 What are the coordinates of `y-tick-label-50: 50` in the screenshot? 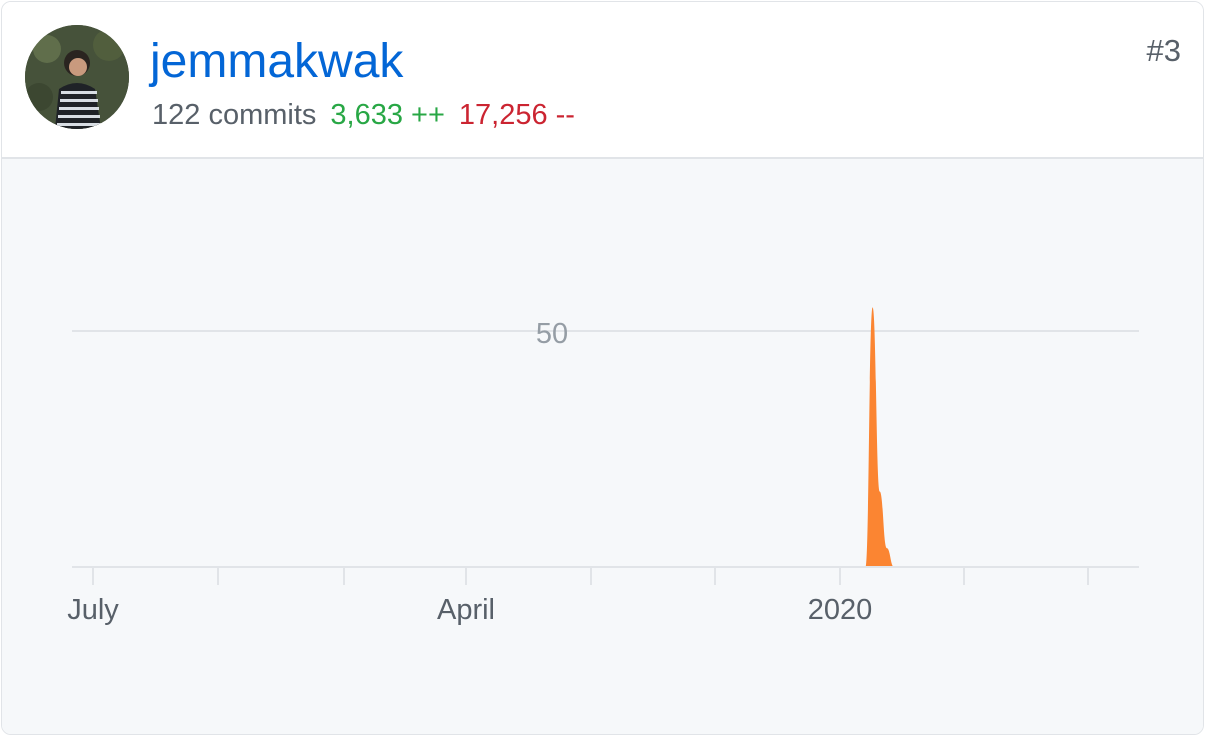 It's located at (552, 334).